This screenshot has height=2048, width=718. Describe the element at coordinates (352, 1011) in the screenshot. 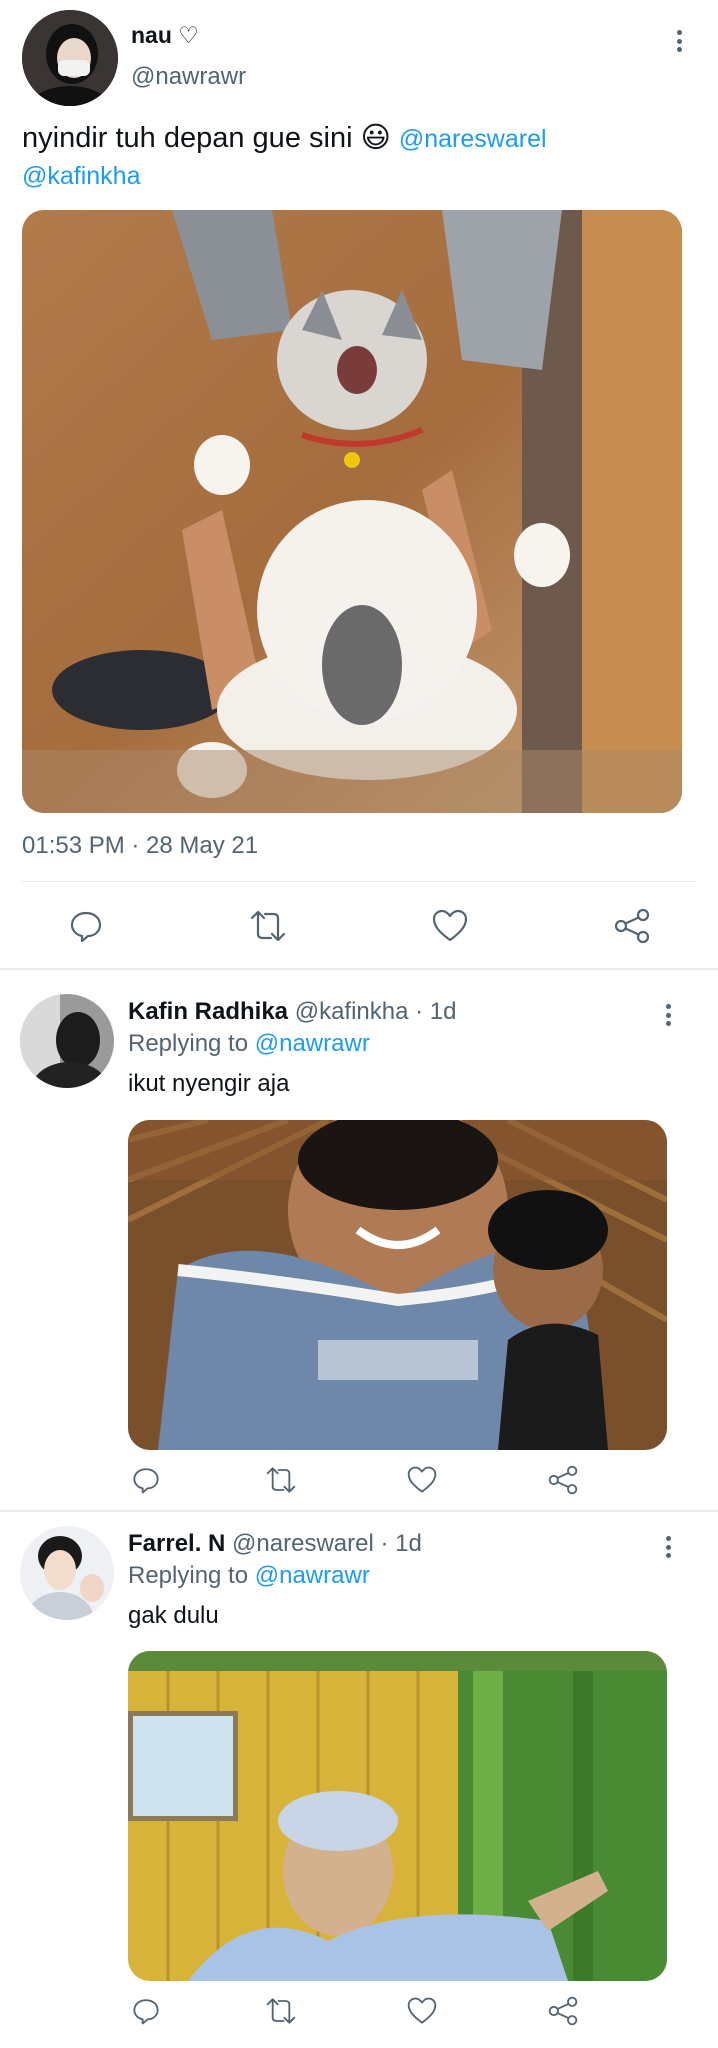

I see `reply-handle: @kafinkha` at that location.